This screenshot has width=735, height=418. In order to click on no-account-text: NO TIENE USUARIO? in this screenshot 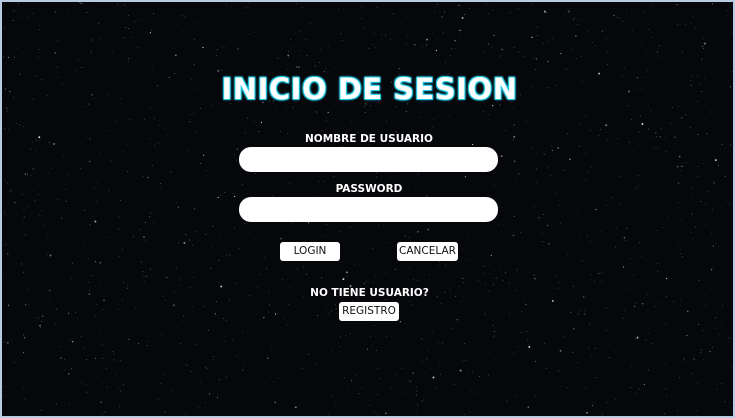, I will do `click(369, 293)`.